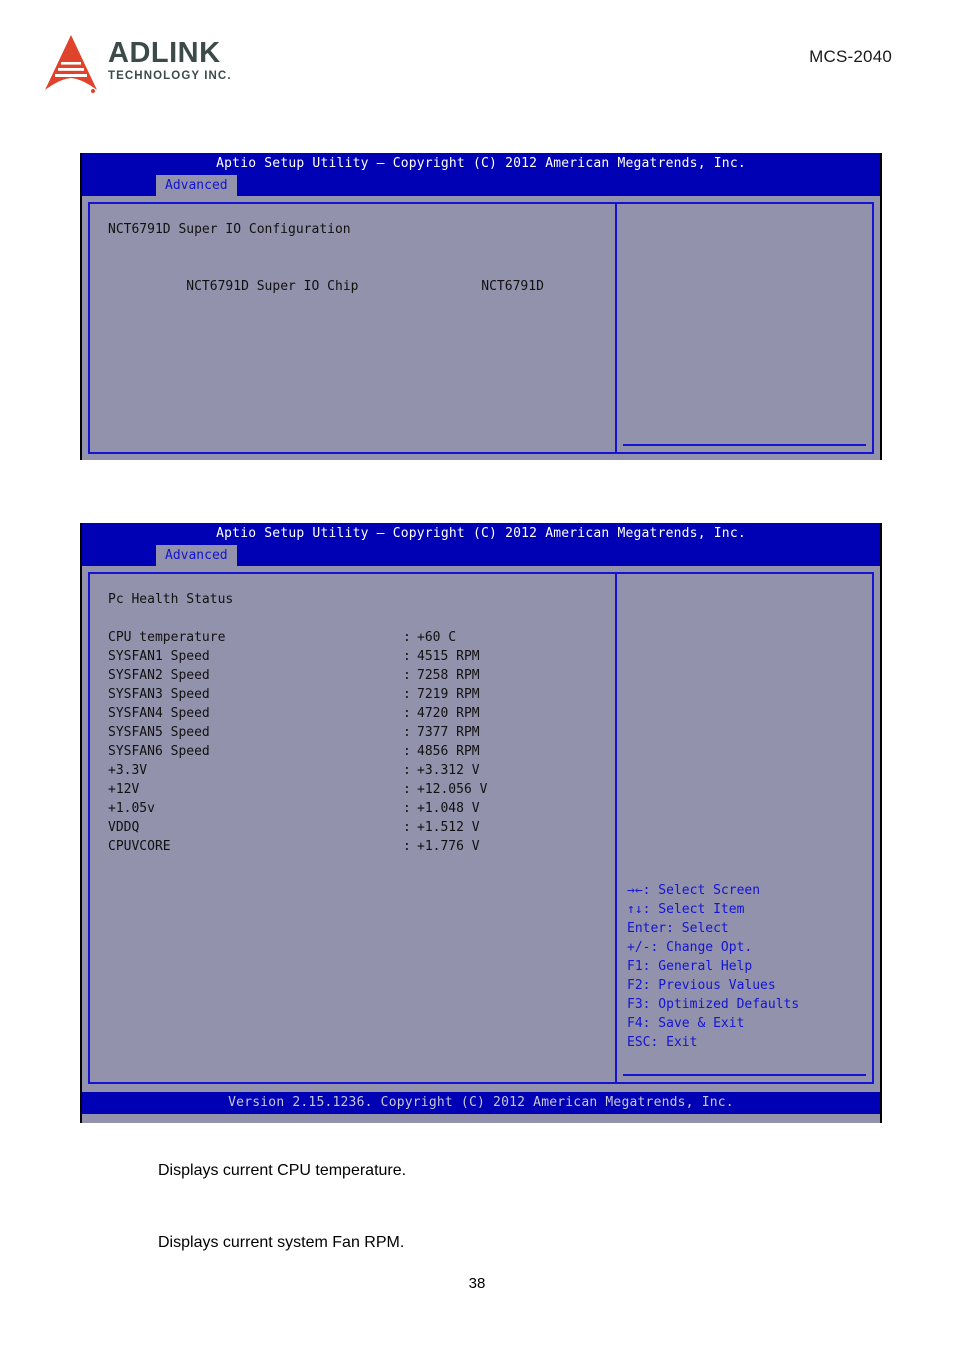  What do you see at coordinates (171, 599) in the screenshot?
I see `section-title-2: Pc Health Status` at bounding box center [171, 599].